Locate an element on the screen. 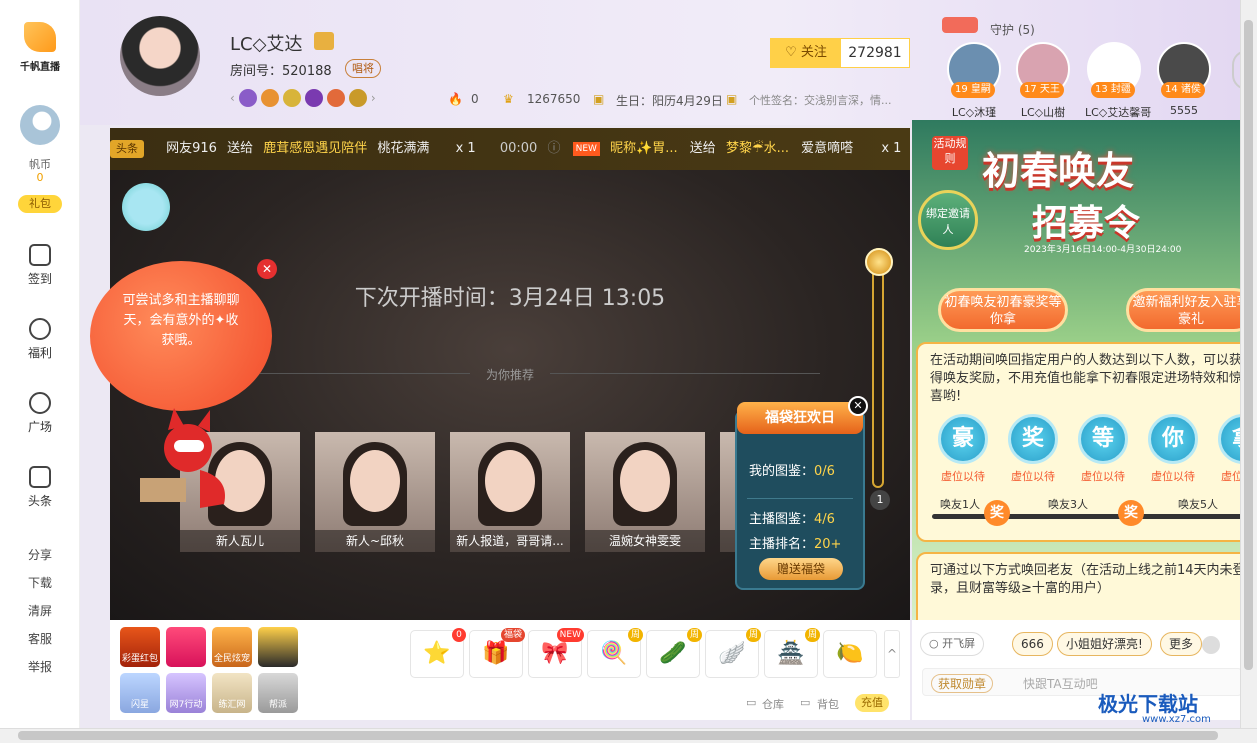  my-collection: 我的图鉴：0/6 is located at coordinates (792, 469).